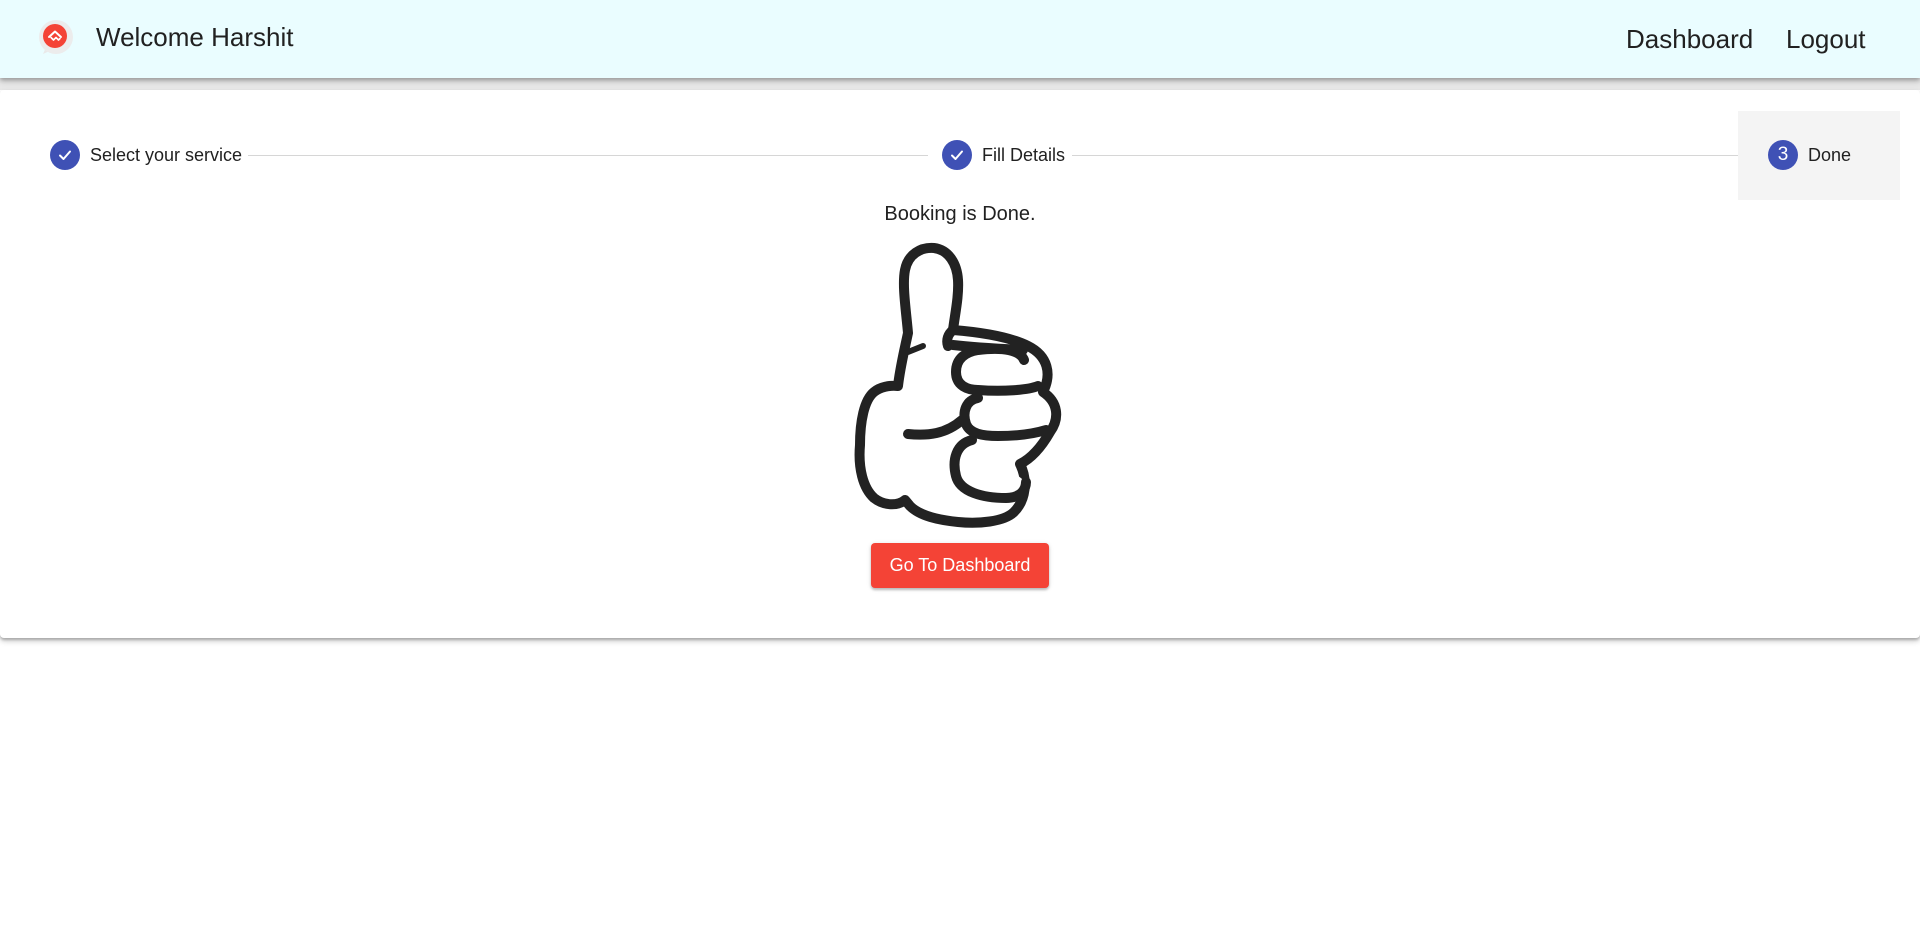  I want to click on step-select-service: Select your service, so click(146, 155).